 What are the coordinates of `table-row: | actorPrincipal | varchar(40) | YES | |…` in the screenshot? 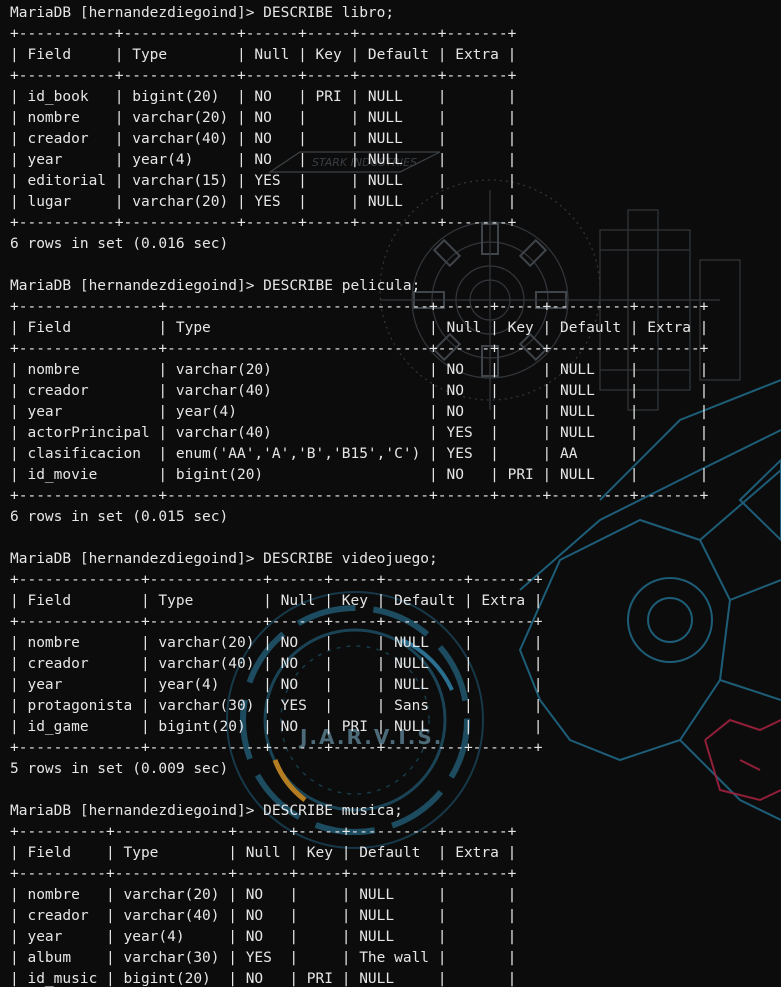 It's located at (359, 433).